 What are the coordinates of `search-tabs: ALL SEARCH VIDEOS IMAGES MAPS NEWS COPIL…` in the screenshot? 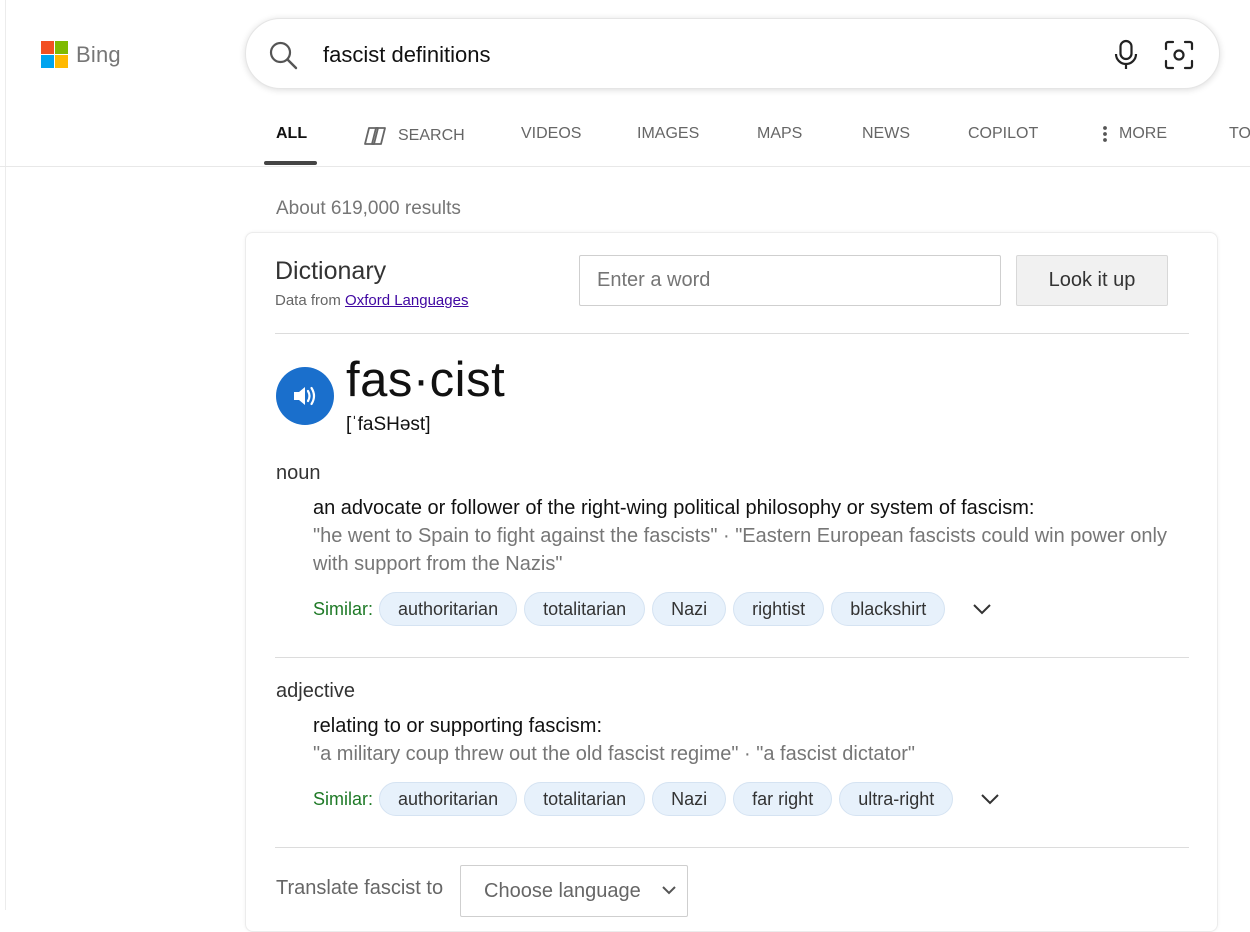 It's located at (625, 141).